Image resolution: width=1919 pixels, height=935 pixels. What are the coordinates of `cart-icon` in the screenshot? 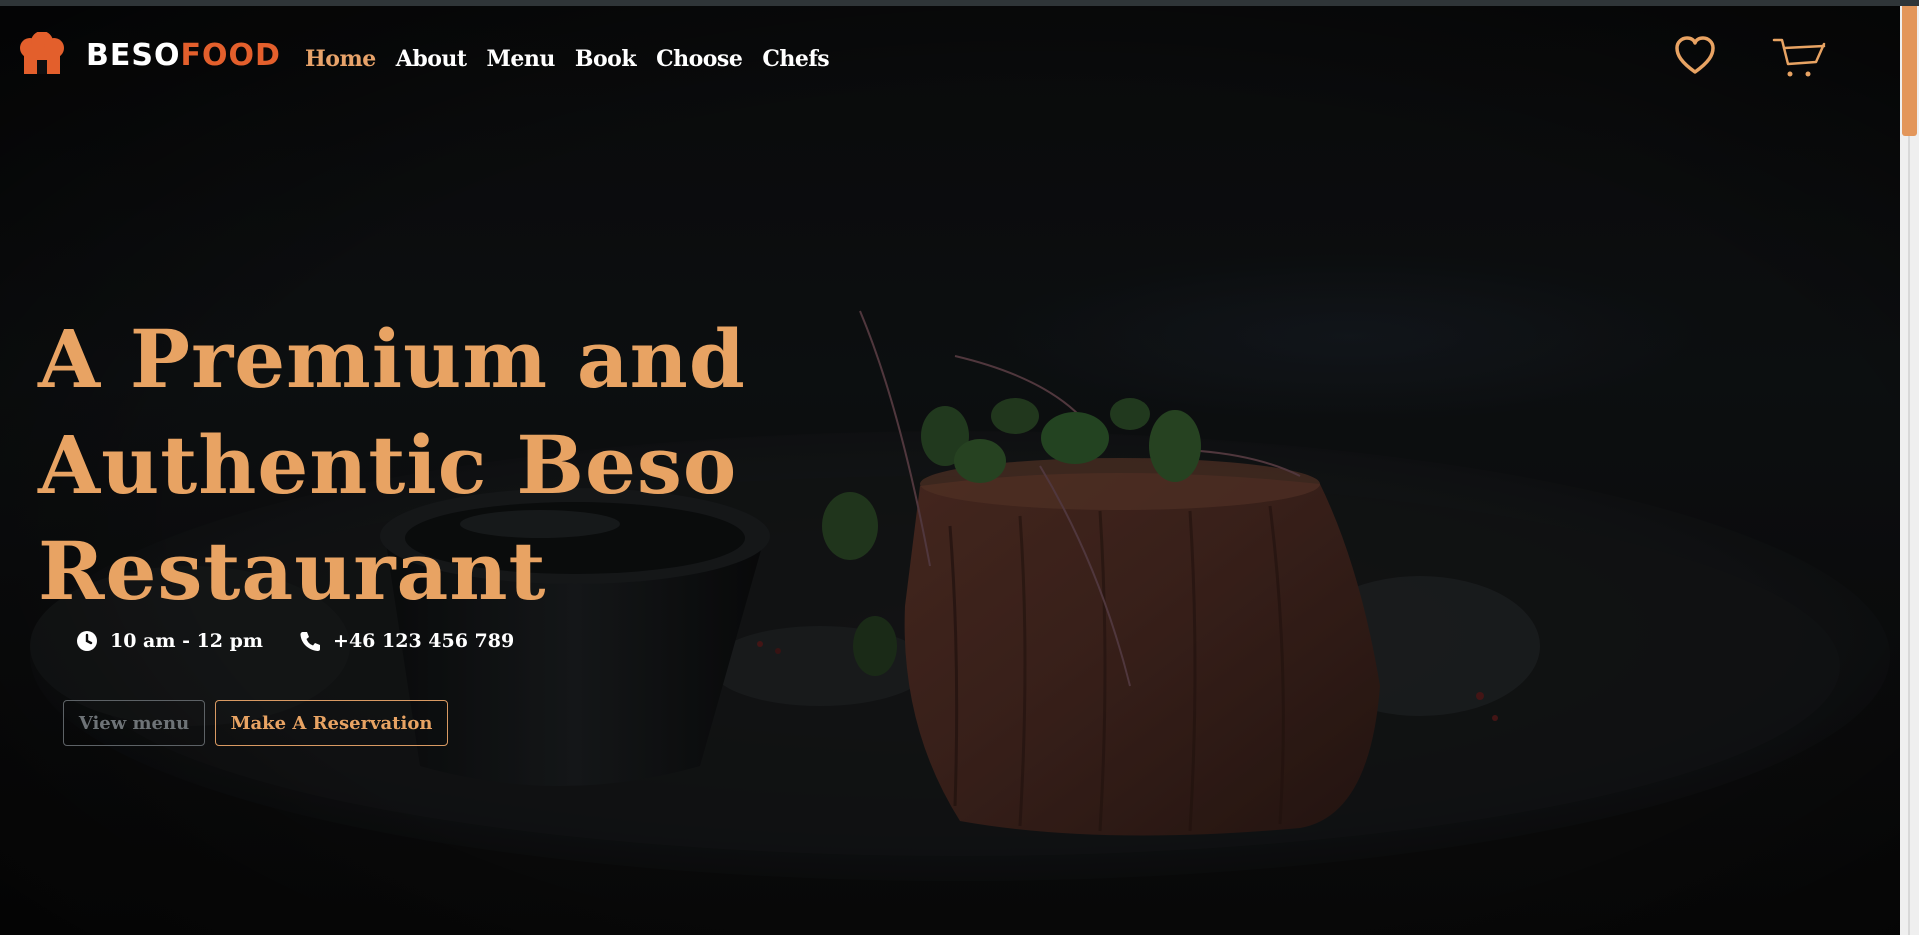 It's located at (1799, 57).